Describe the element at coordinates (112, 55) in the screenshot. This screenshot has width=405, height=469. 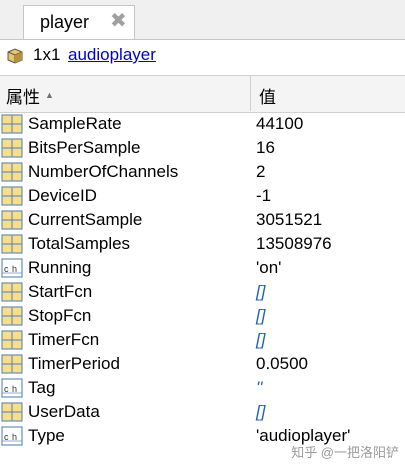
I see `object-class-link: audioplayer` at that location.